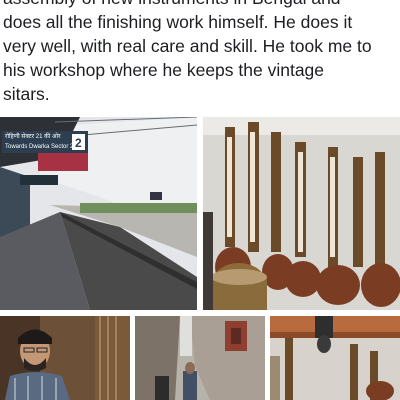 The width and height of the screenshot is (400, 400). What do you see at coordinates (78, 143) in the screenshot?
I see `metro-sign-number: 2` at bounding box center [78, 143].